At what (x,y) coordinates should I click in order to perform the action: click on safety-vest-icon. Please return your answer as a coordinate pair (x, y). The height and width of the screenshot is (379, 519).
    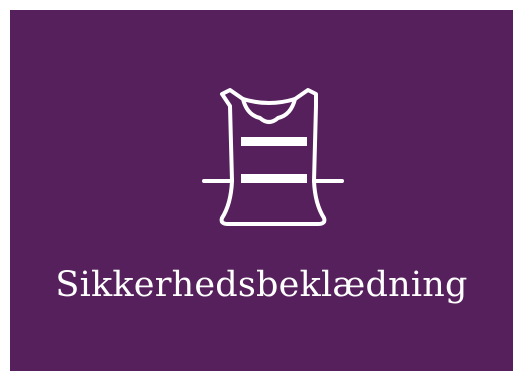
    Looking at the image, I should click on (273, 157).